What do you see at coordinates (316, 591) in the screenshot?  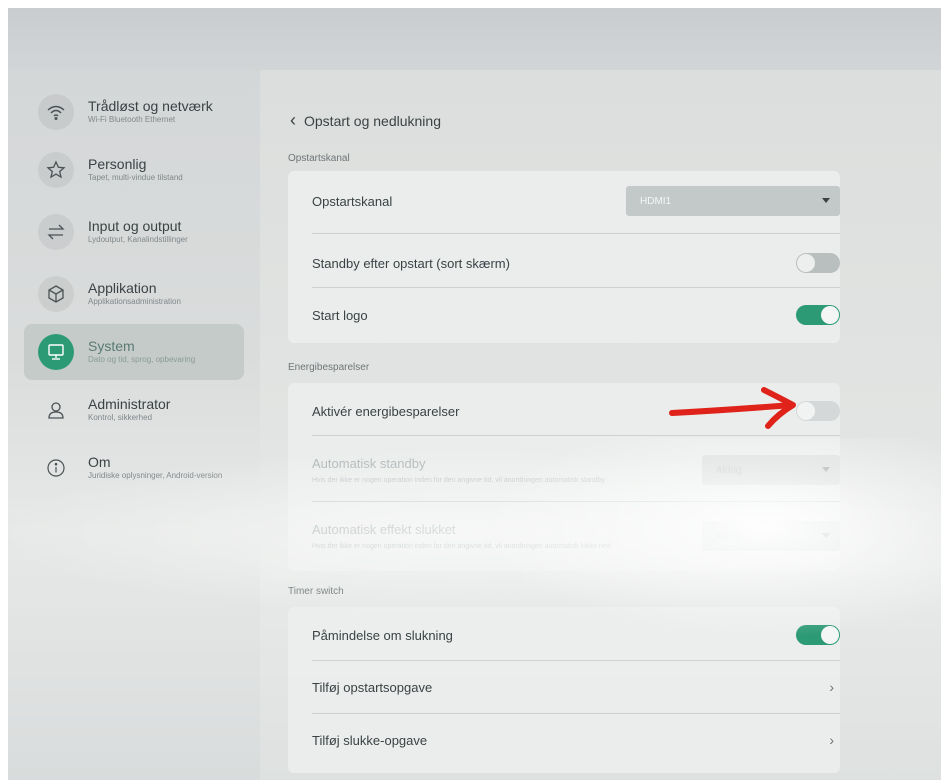 I see `section-label-timer: Timer switch` at bounding box center [316, 591].